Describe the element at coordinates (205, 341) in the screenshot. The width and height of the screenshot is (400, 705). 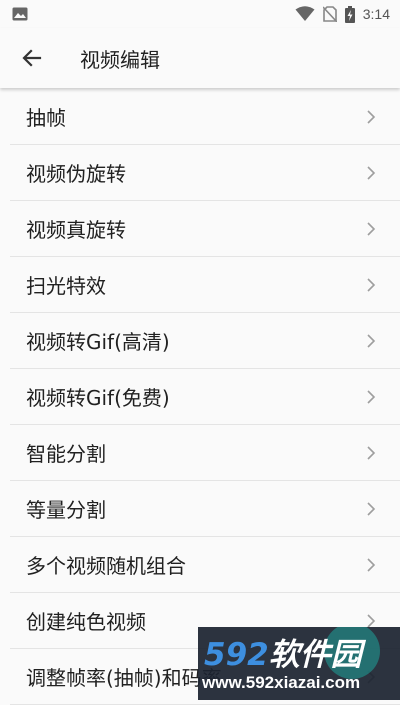
I see `list-item: 视频转Gif(高清)` at that location.